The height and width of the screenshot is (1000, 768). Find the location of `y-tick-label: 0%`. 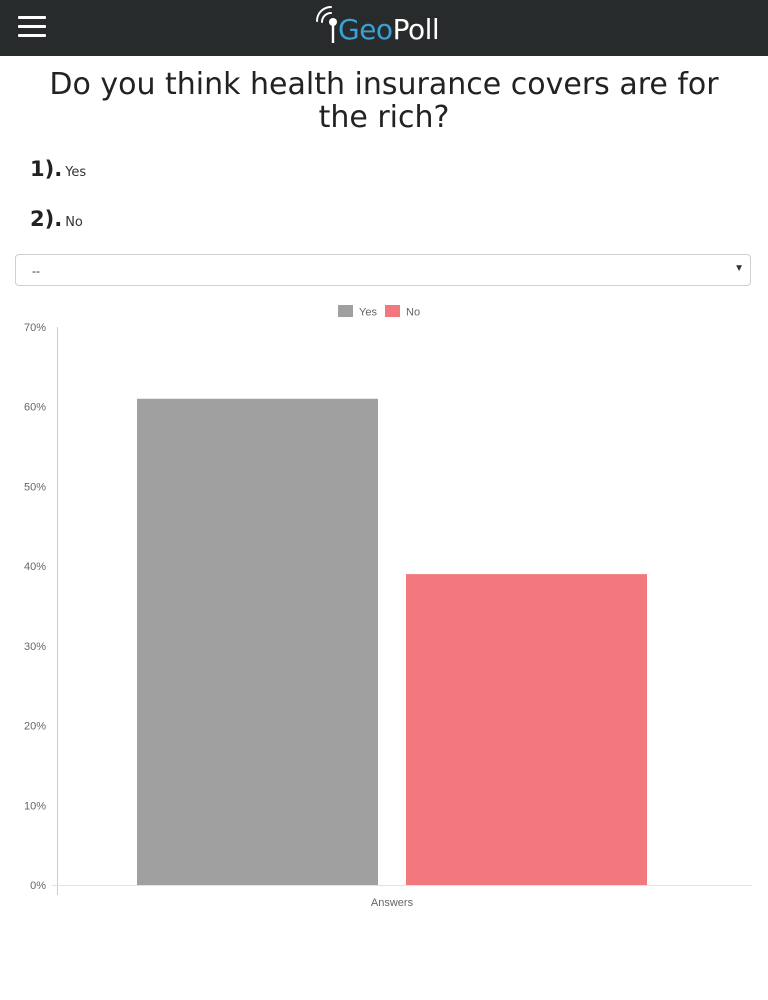

y-tick-label: 0% is located at coordinates (38, 886).